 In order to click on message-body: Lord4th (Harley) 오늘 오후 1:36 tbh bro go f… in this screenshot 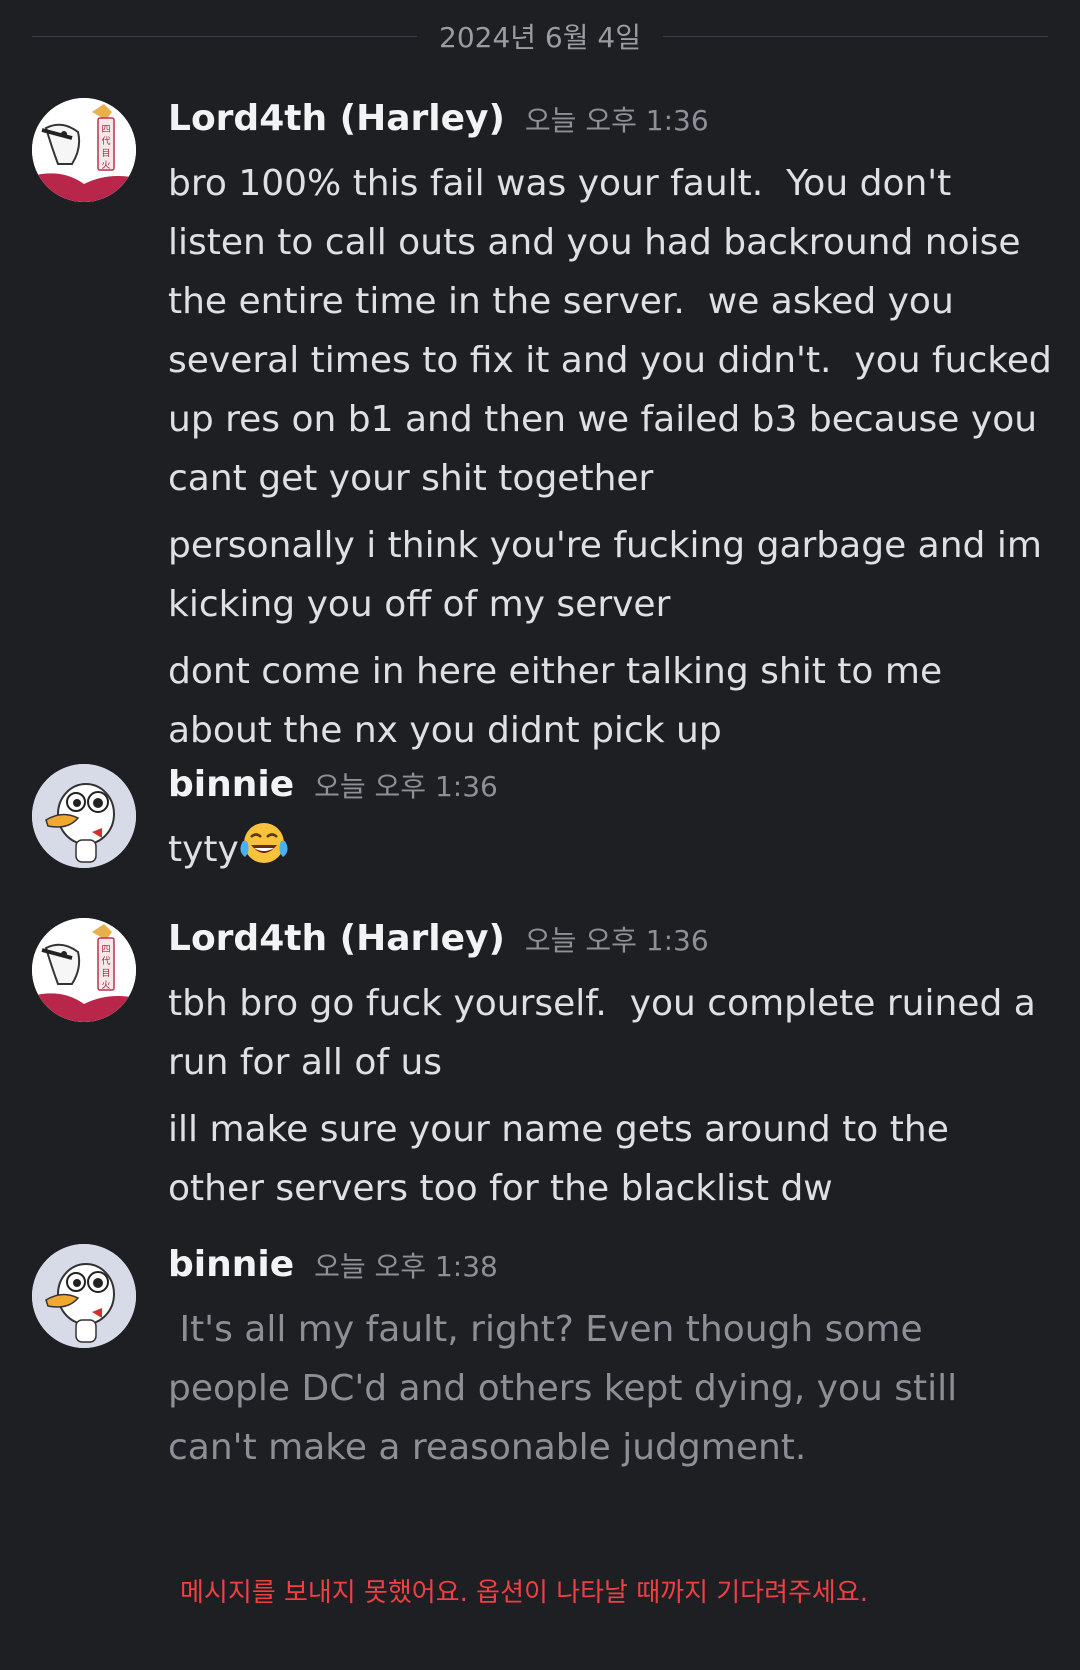, I will do `click(610, 1068)`.